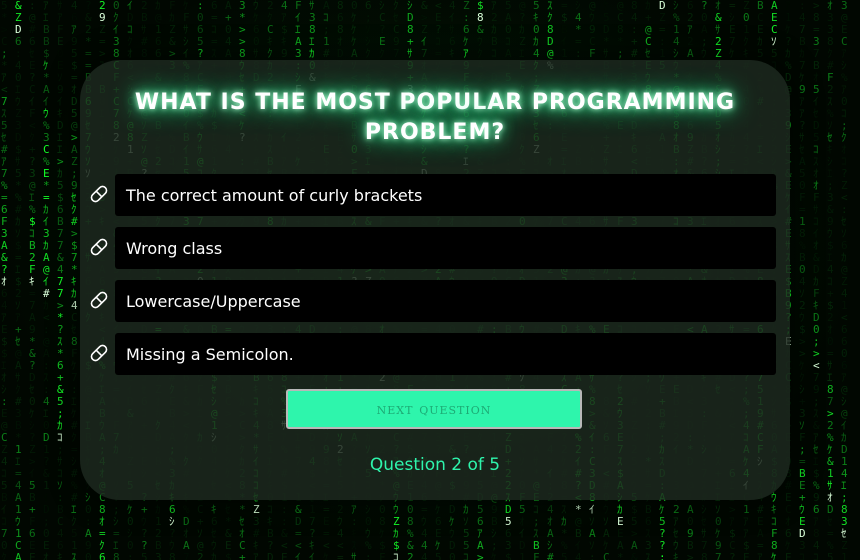 This screenshot has height=560, width=860. Describe the element at coordinates (445, 195) in the screenshot. I see `answer-box: The correct amount of curly brackets` at that location.